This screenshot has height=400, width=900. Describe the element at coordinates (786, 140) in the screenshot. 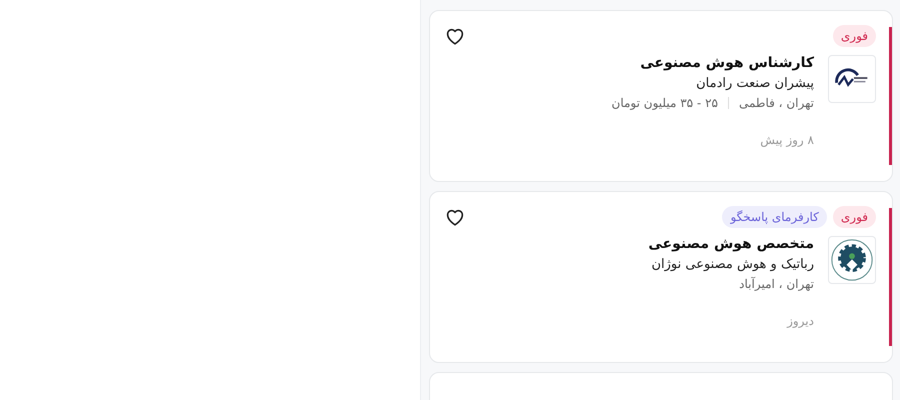

I see `posted-date: ۸ روز پیش` at that location.